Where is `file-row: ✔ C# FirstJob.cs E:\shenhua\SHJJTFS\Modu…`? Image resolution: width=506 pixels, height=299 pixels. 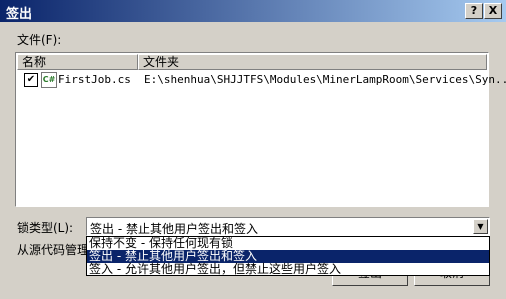
file-row: ✔ C# FirstJob.cs E:\shenhua\SHJJTFS\Modu… is located at coordinates (262, 80).